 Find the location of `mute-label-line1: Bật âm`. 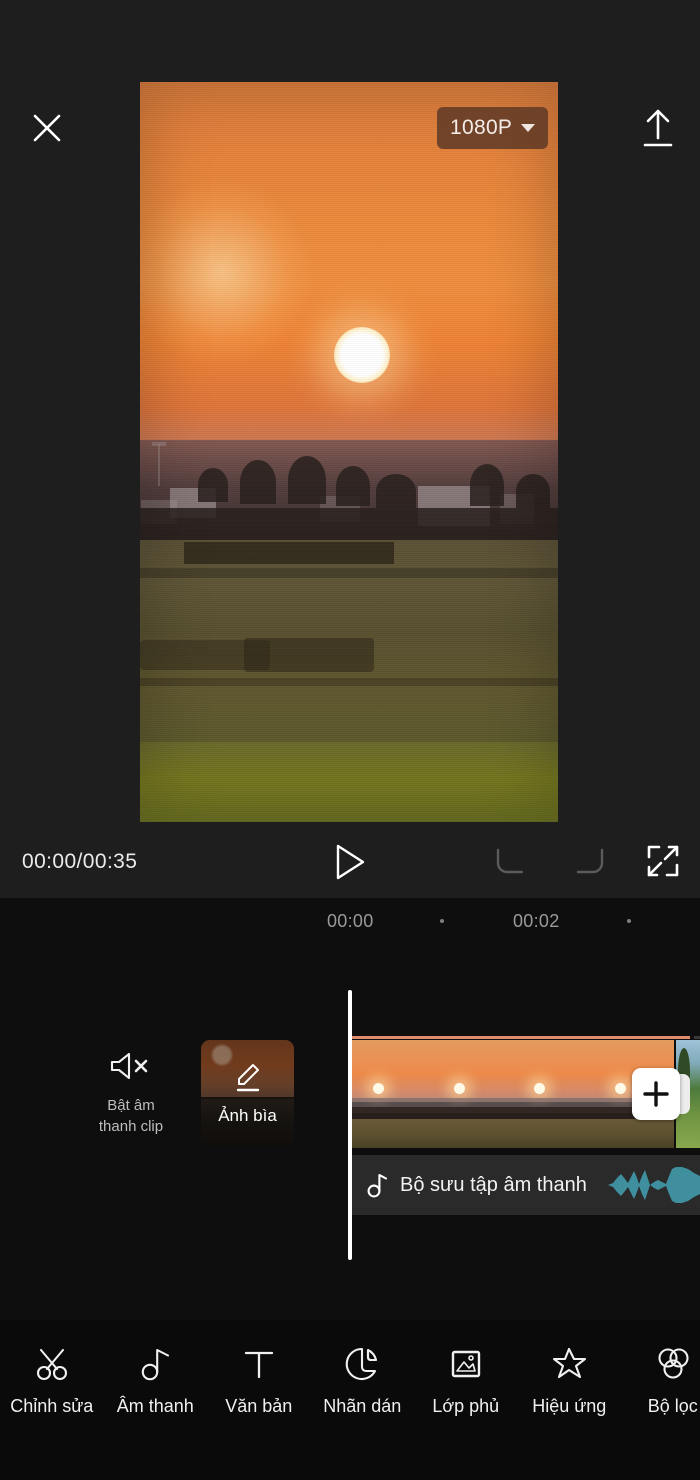

mute-label-line1: Bật âm is located at coordinates (131, 1105).